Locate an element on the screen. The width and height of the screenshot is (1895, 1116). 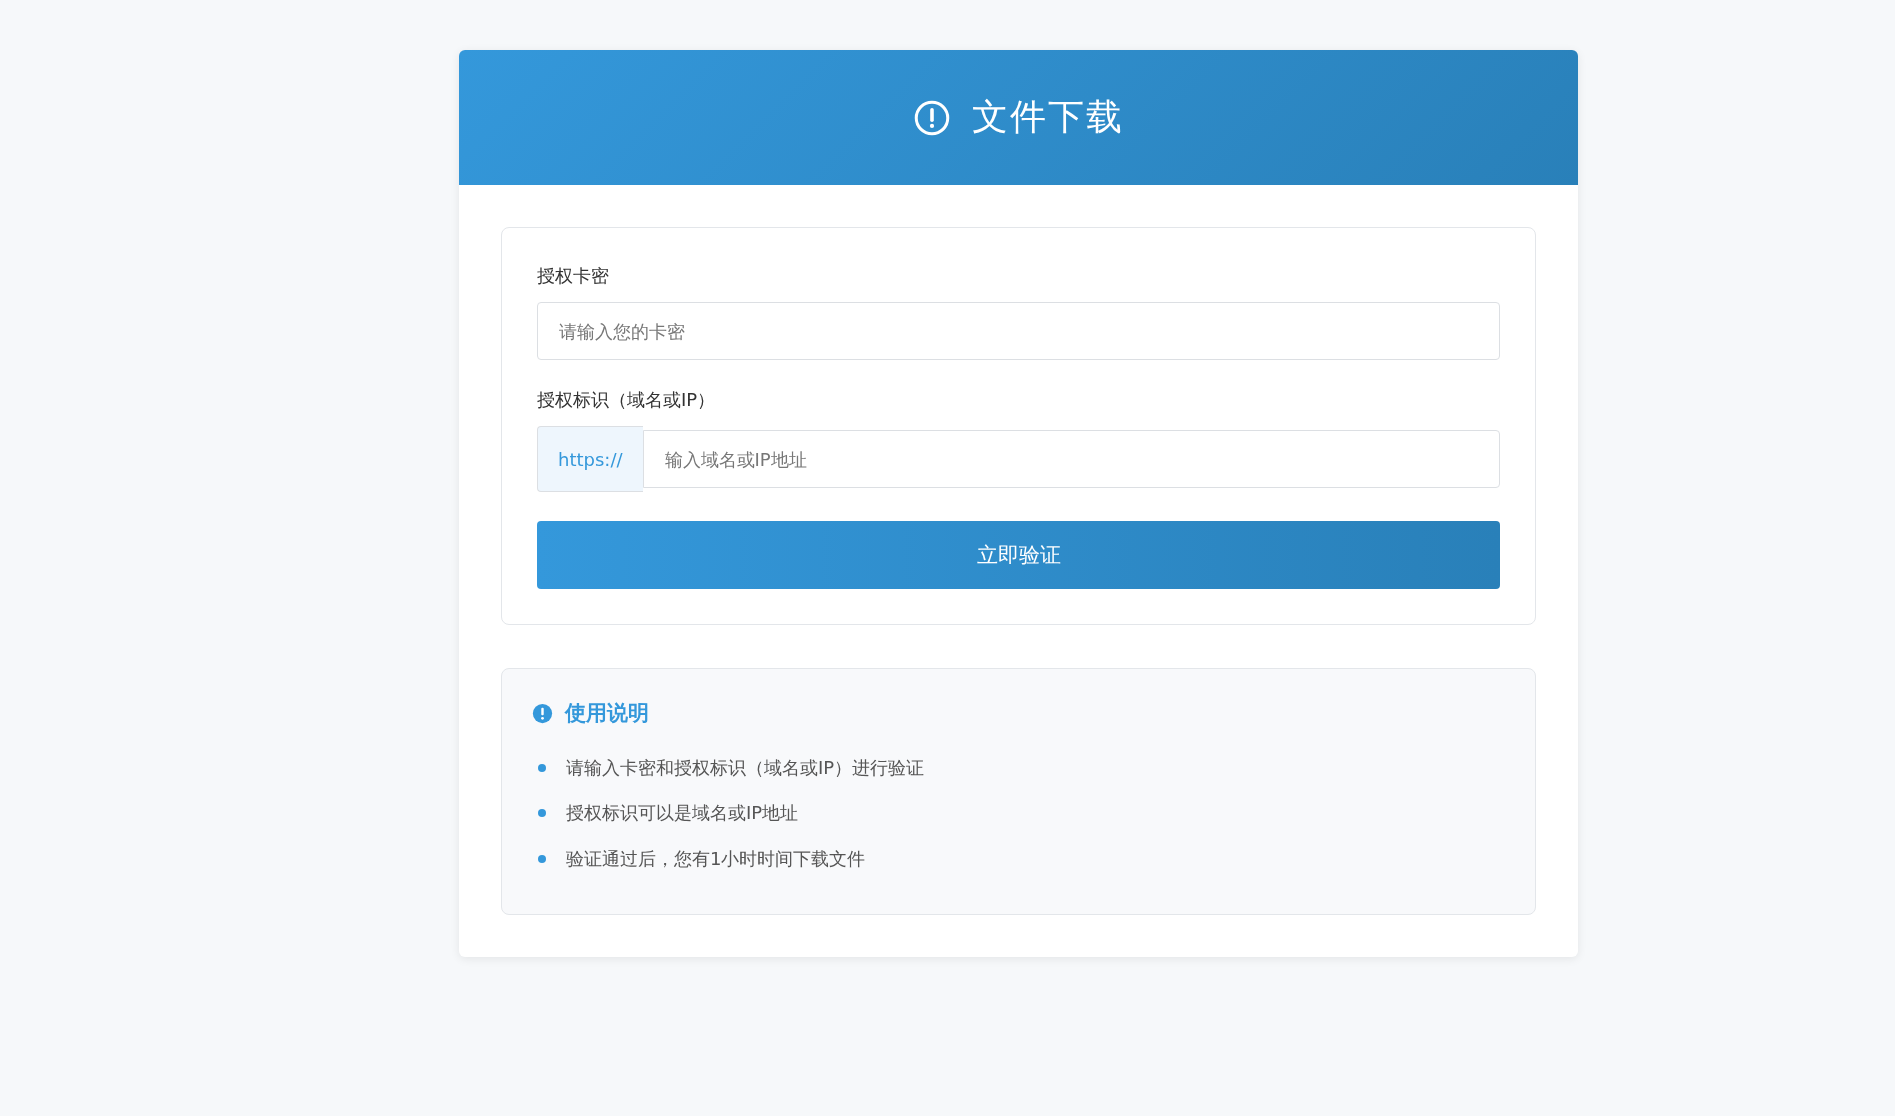
info-icon is located at coordinates (542, 713).